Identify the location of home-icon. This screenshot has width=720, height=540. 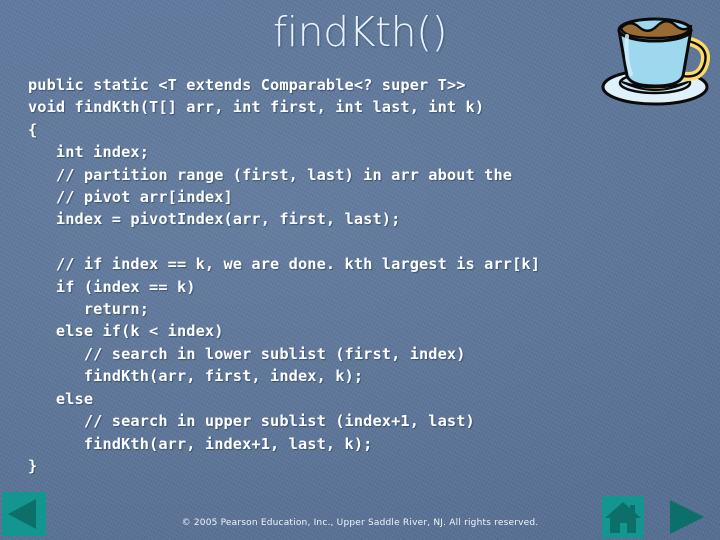
(623, 517).